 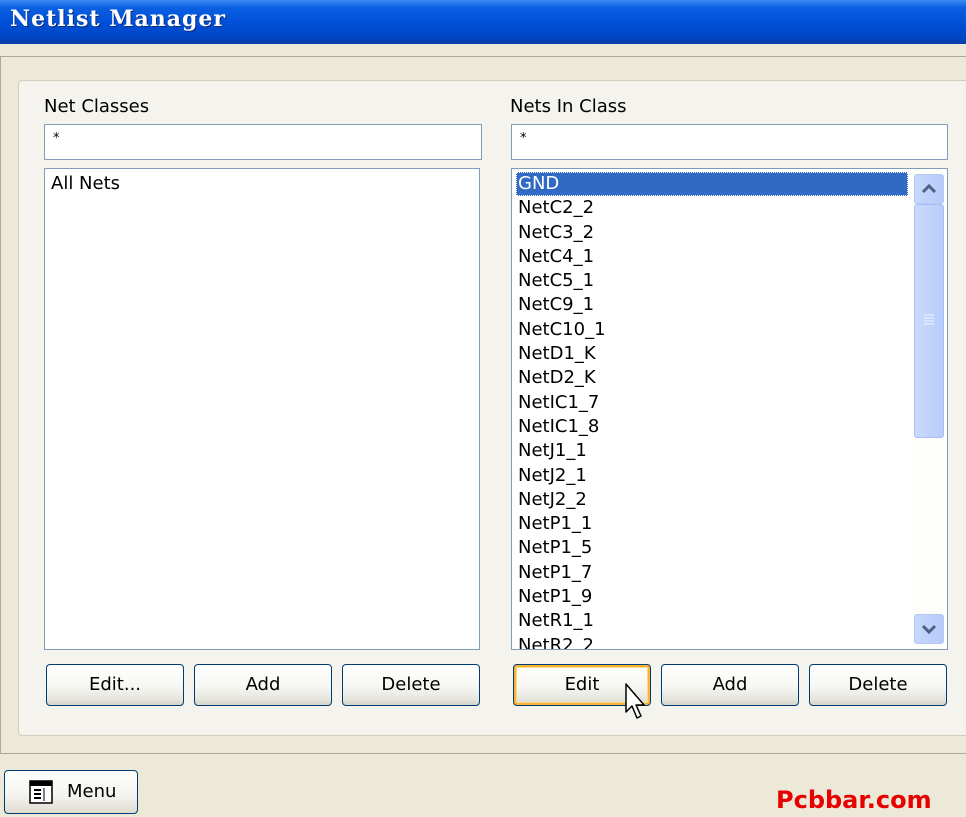 I want to click on list-item: NetD2_K, so click(x=729, y=378).